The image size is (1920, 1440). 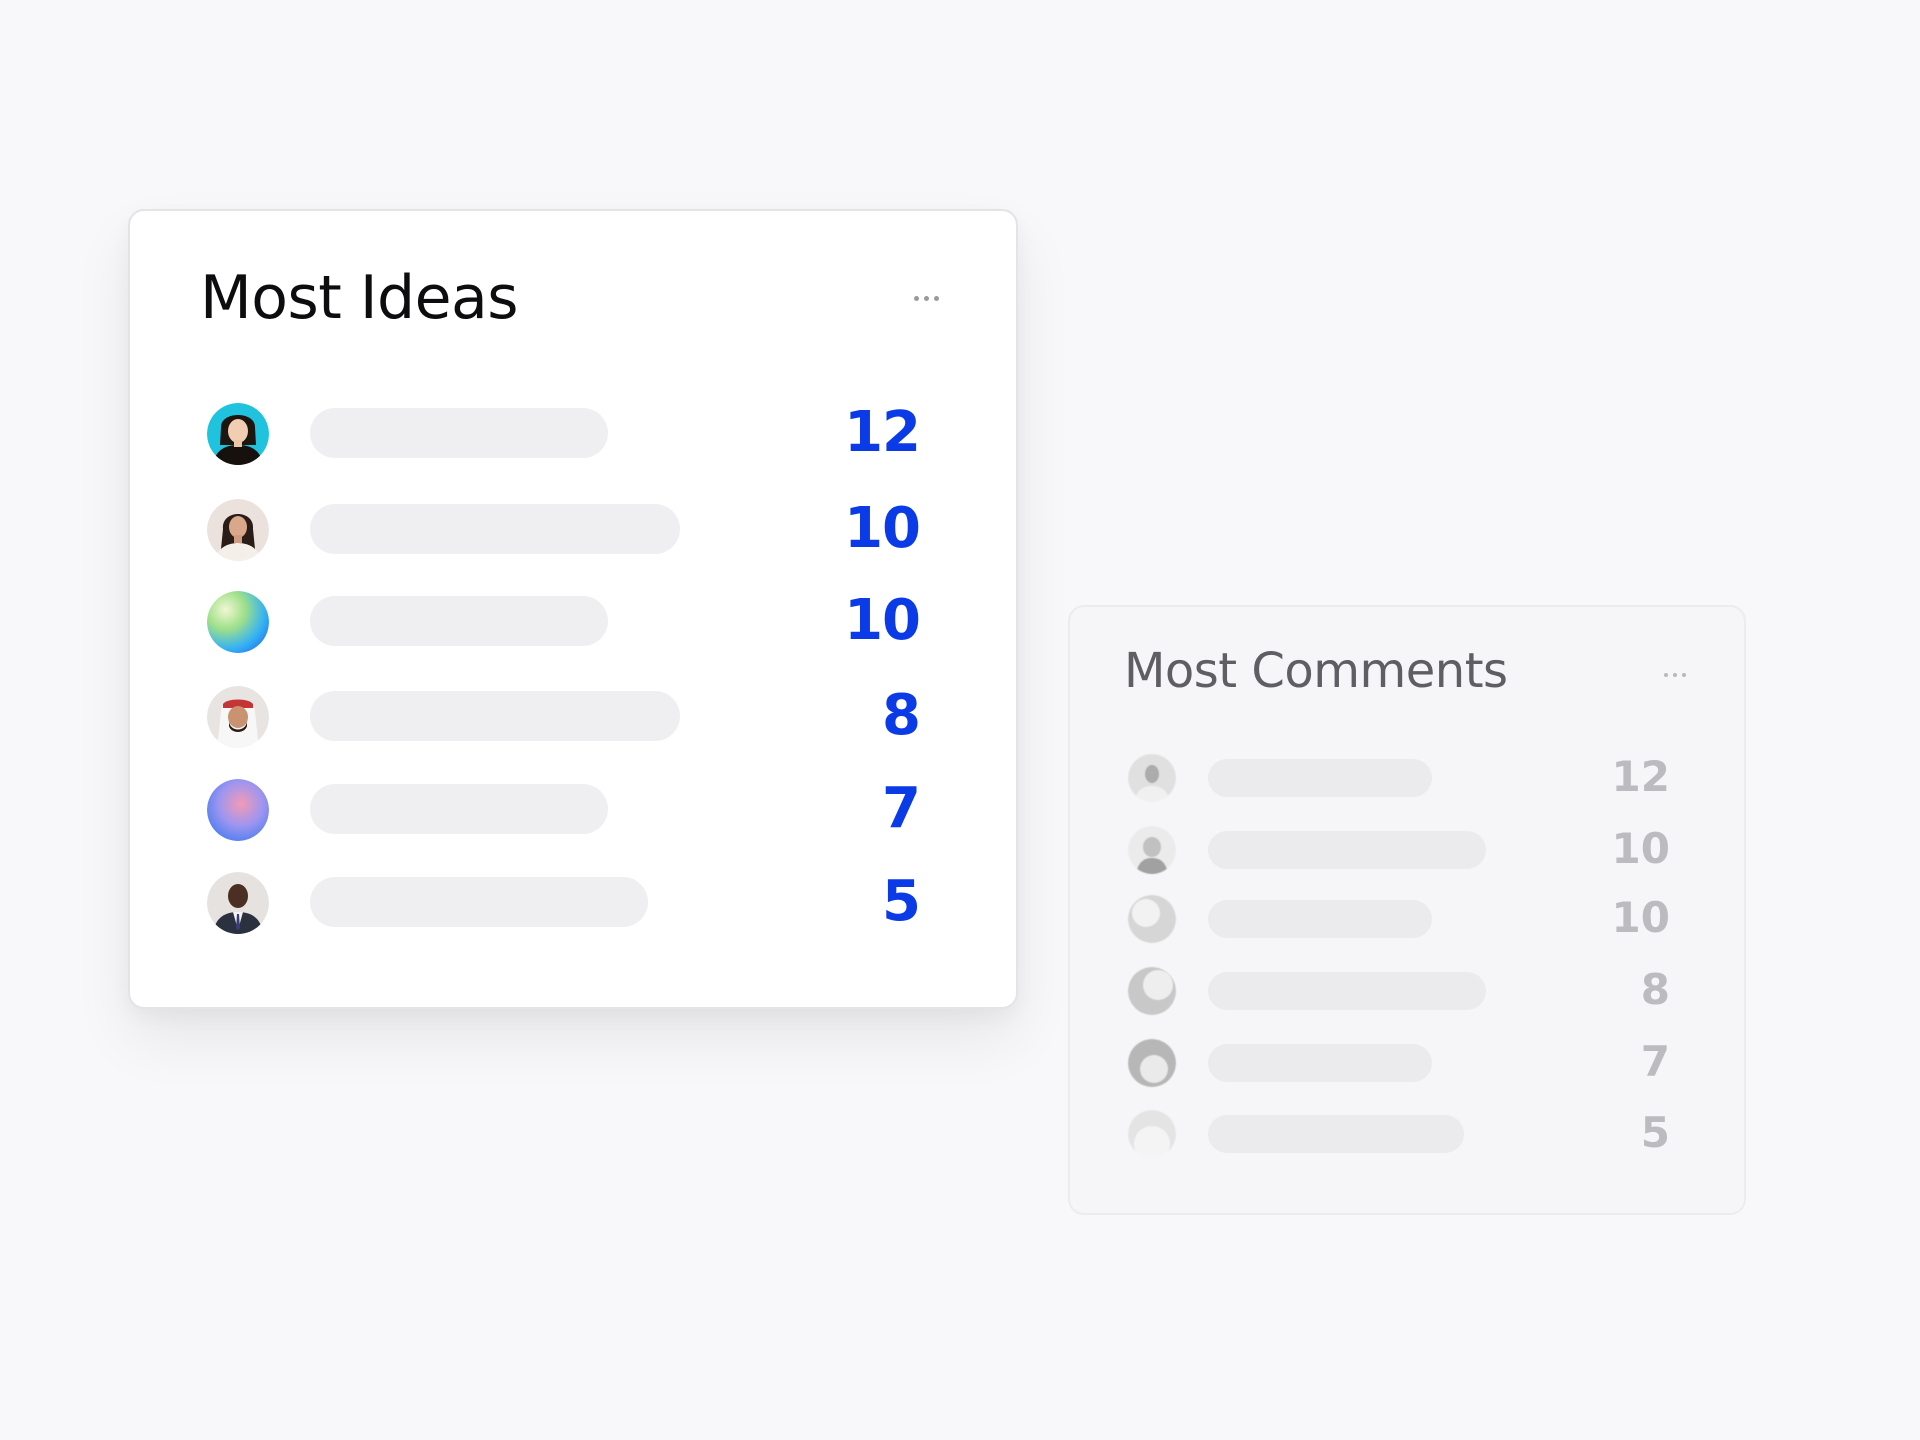 What do you see at coordinates (901, 808) in the screenshot?
I see `idea-count: 7` at bounding box center [901, 808].